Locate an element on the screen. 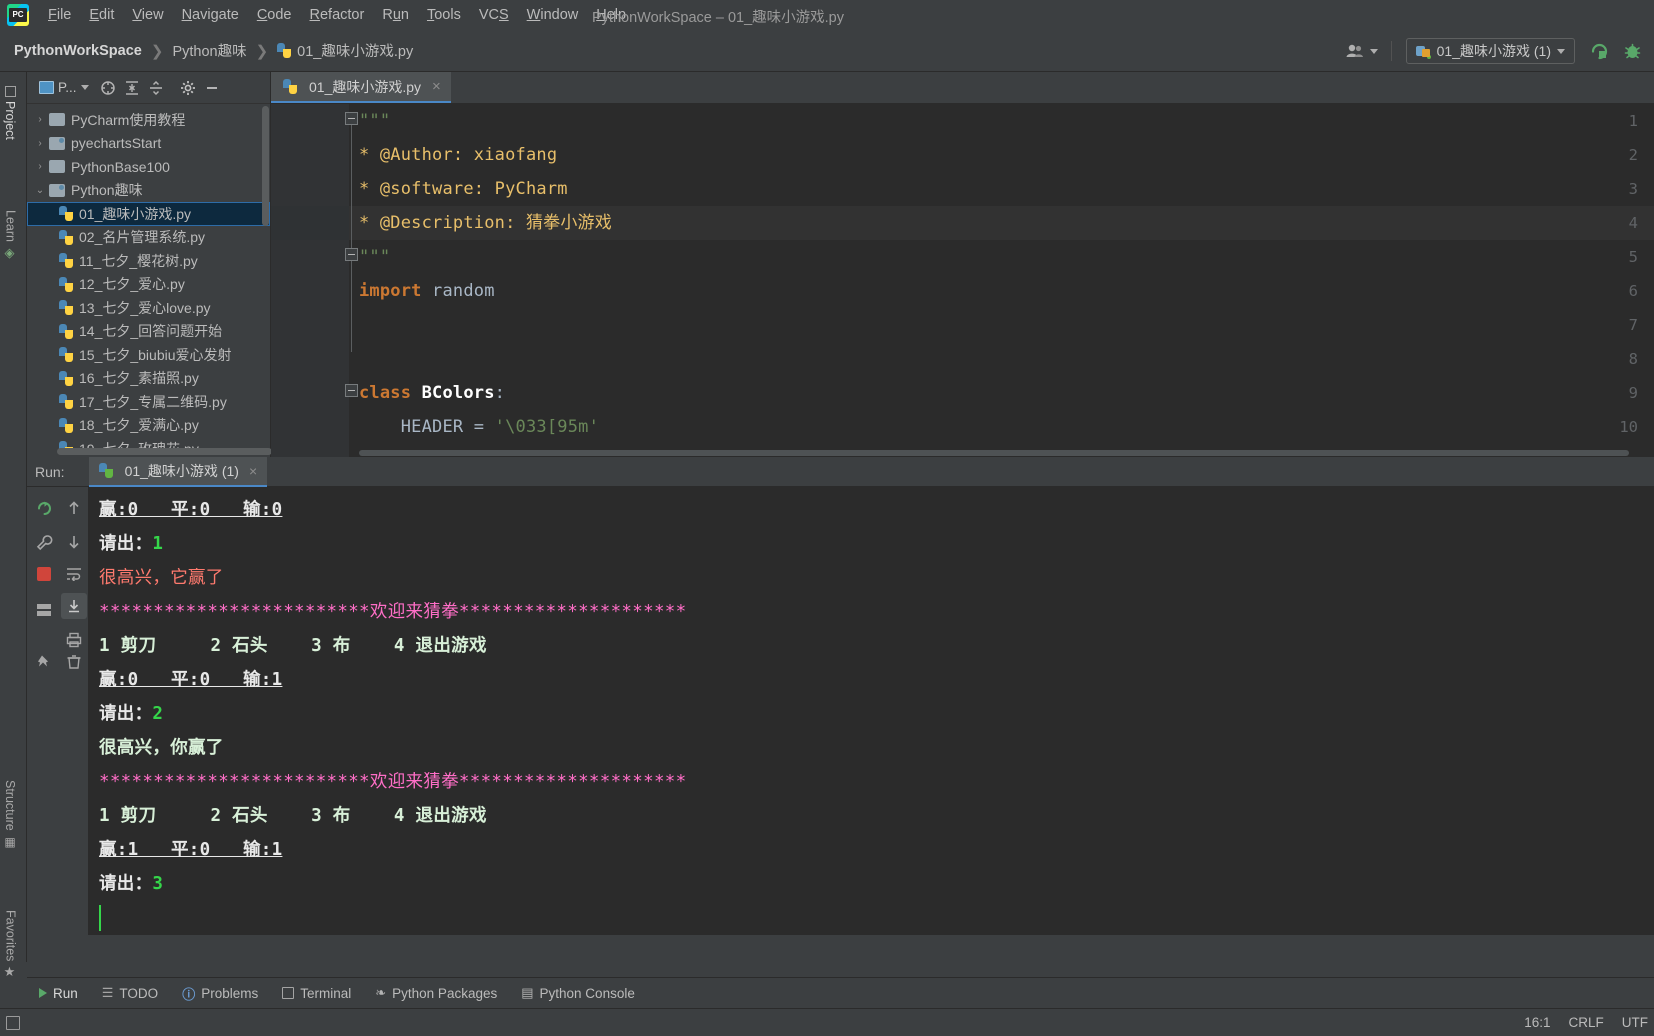 This screenshot has height=1036, width=1654. tree-node: 02_名片管理系统.py is located at coordinates (148, 238).